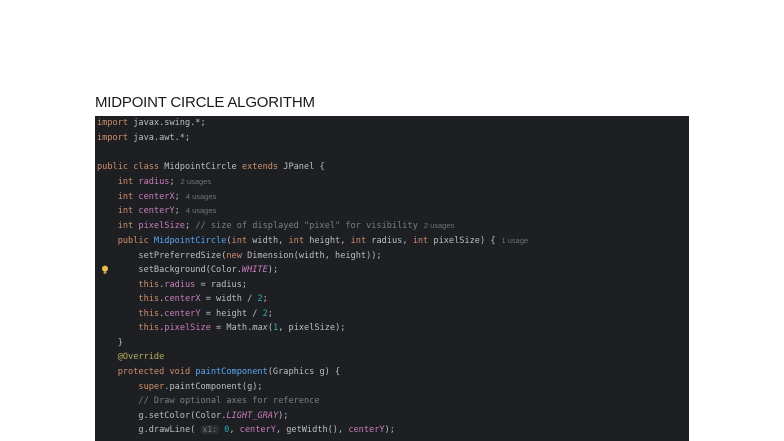  What do you see at coordinates (229, 372) in the screenshot?
I see `method-name: paintComponent` at bounding box center [229, 372].